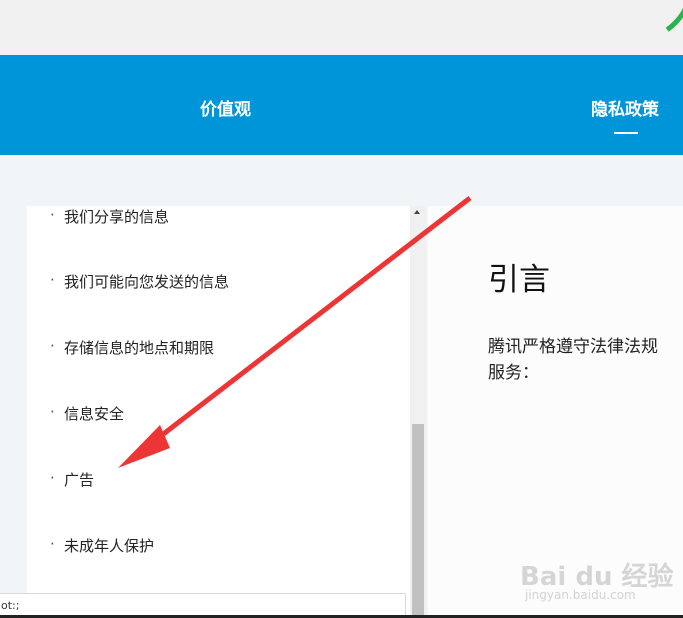 Image resolution: width=683 pixels, height=618 pixels. I want to click on toc-item-label: 我们可能向您发送的信息, so click(147, 282).